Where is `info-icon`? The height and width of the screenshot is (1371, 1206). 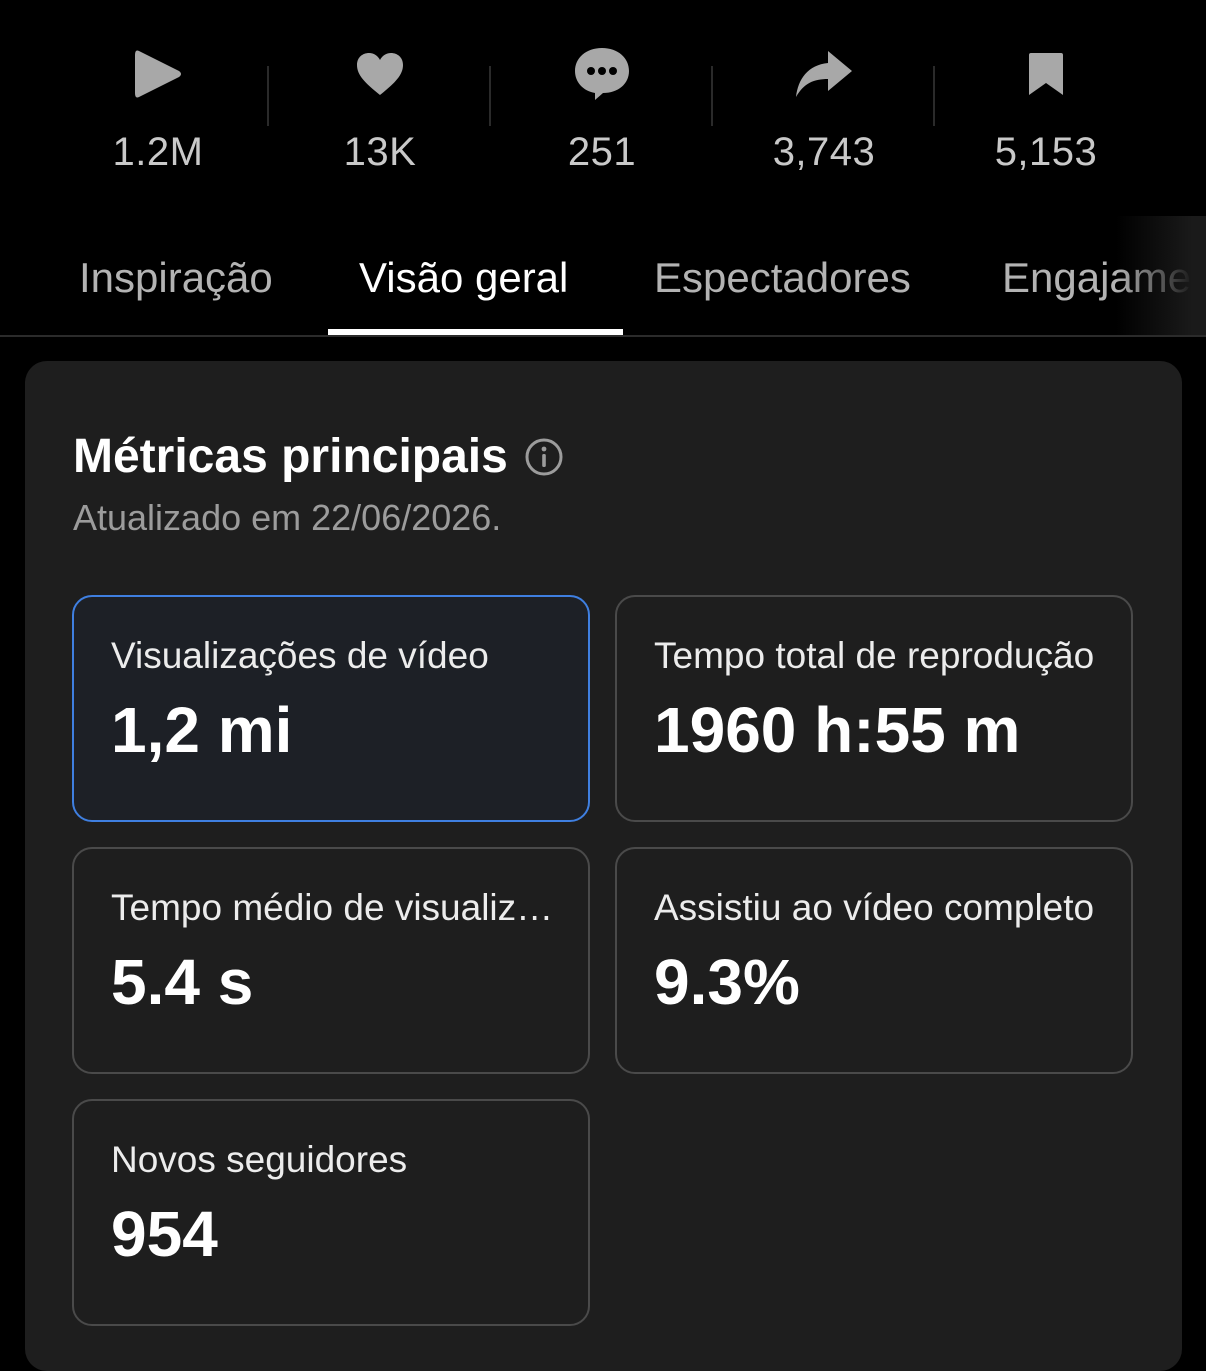
info-icon is located at coordinates (544, 457).